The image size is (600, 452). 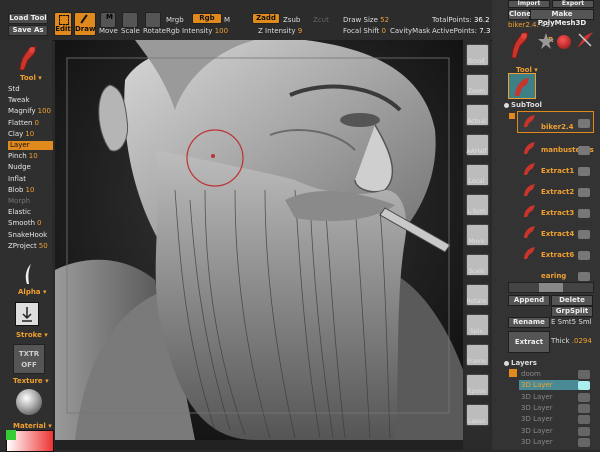 I want to click on focal-shift-slider: Focal Shift 0, so click(x=364, y=31).